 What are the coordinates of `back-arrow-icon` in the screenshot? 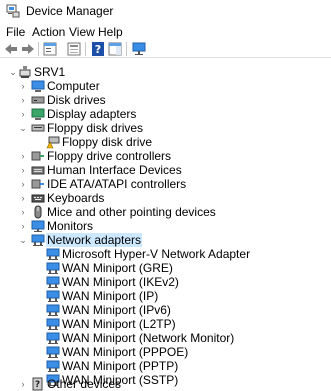 It's located at (11, 49).